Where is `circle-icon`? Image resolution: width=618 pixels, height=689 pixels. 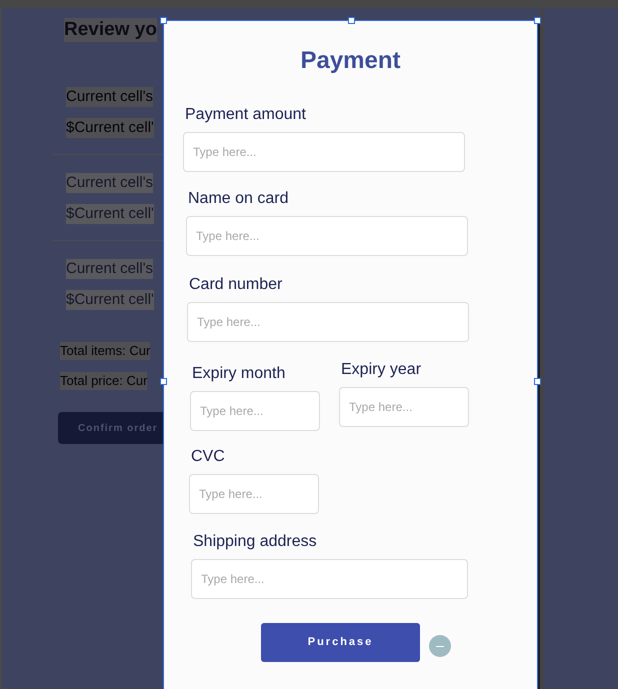
circle-icon is located at coordinates (440, 646).